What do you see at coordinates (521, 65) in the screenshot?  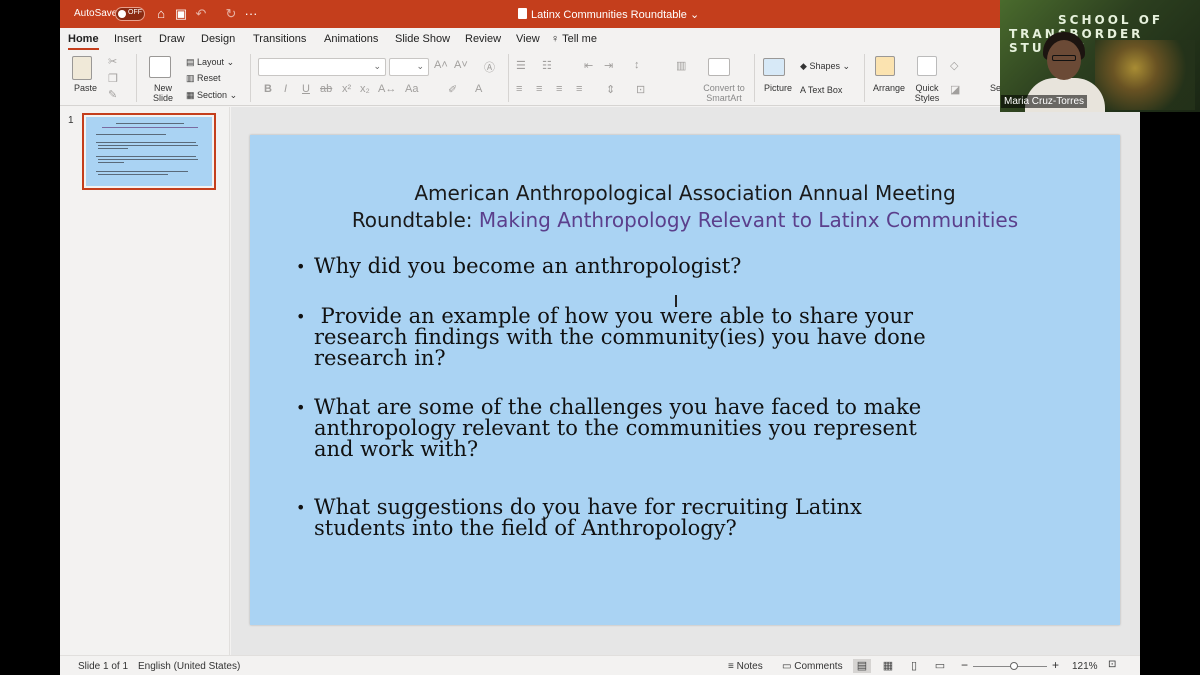 I see `bullets-icon: ☰` at bounding box center [521, 65].